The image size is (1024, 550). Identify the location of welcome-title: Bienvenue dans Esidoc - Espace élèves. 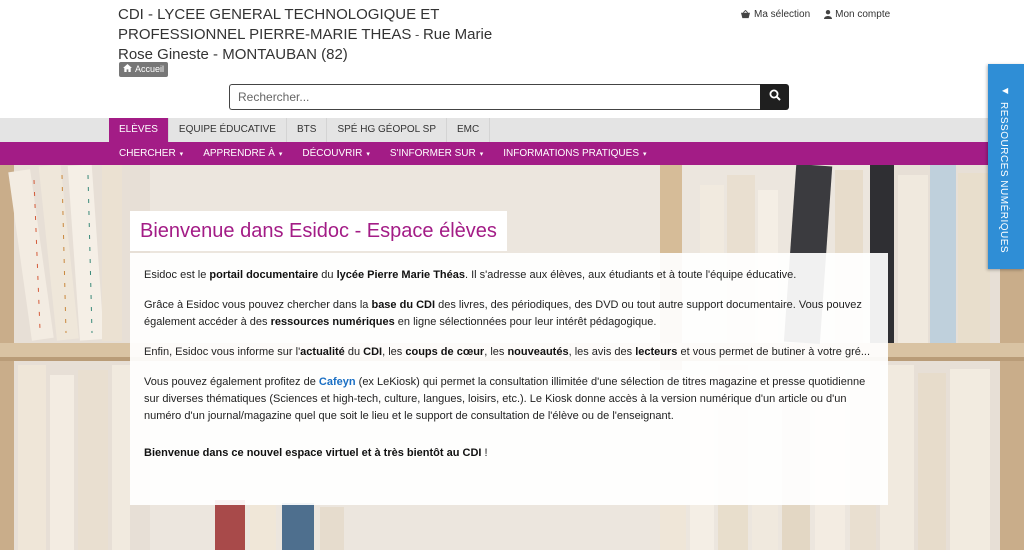
(318, 231).